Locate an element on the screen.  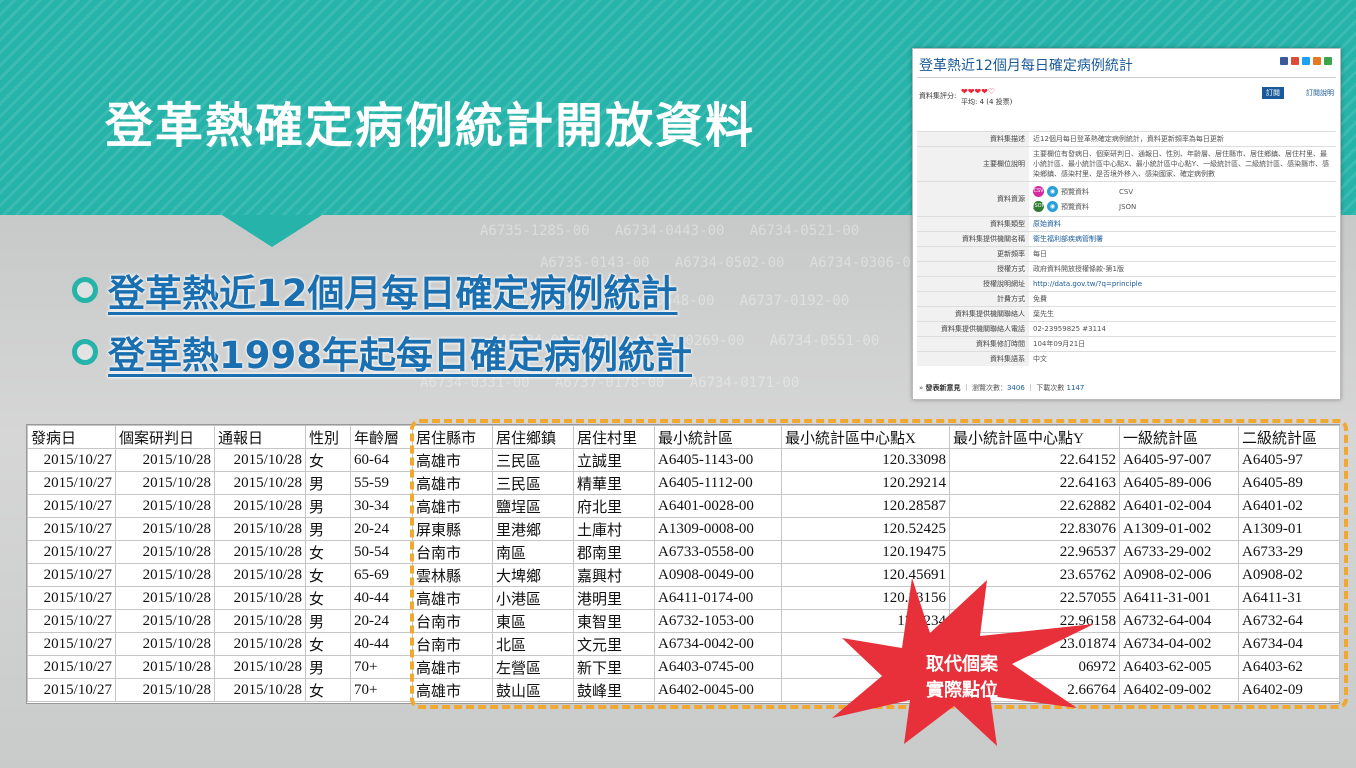
table-cell: 新下里 is located at coordinates (614, 667).